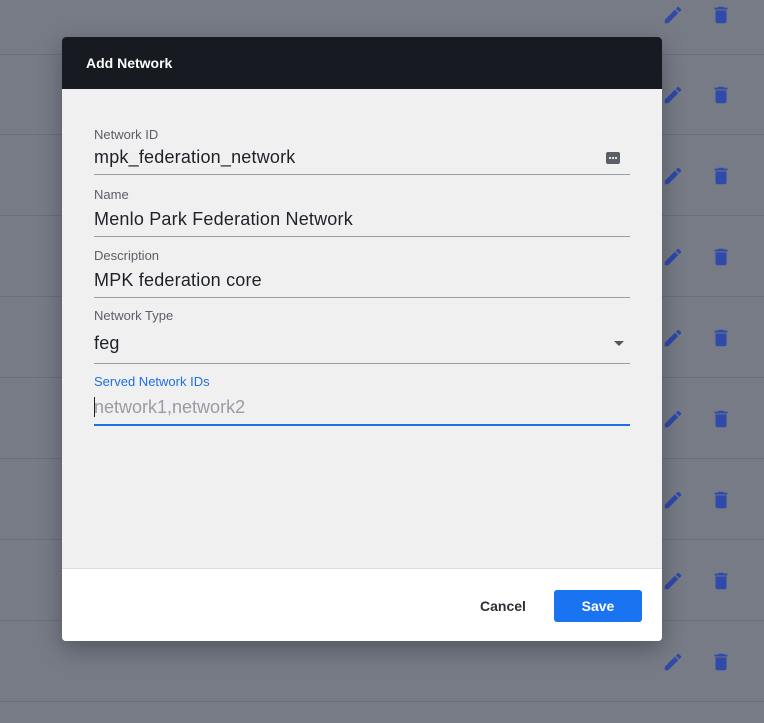  I want to click on dialog-header: Add Network, so click(362, 63).